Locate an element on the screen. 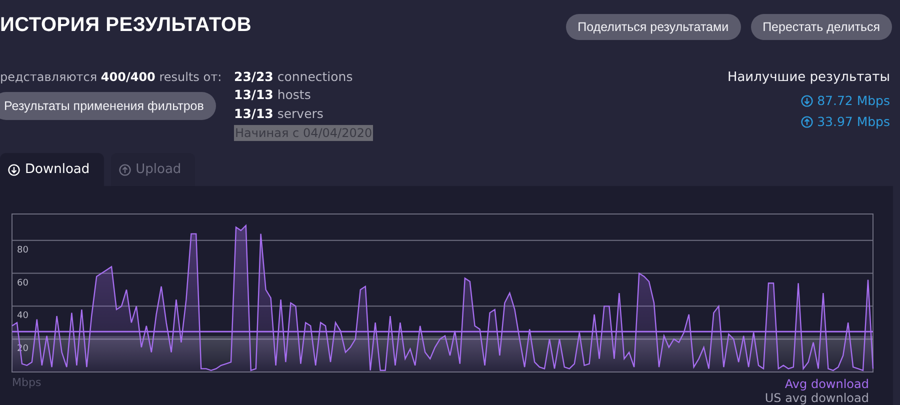  legend-label: Avg download is located at coordinates (826, 384).